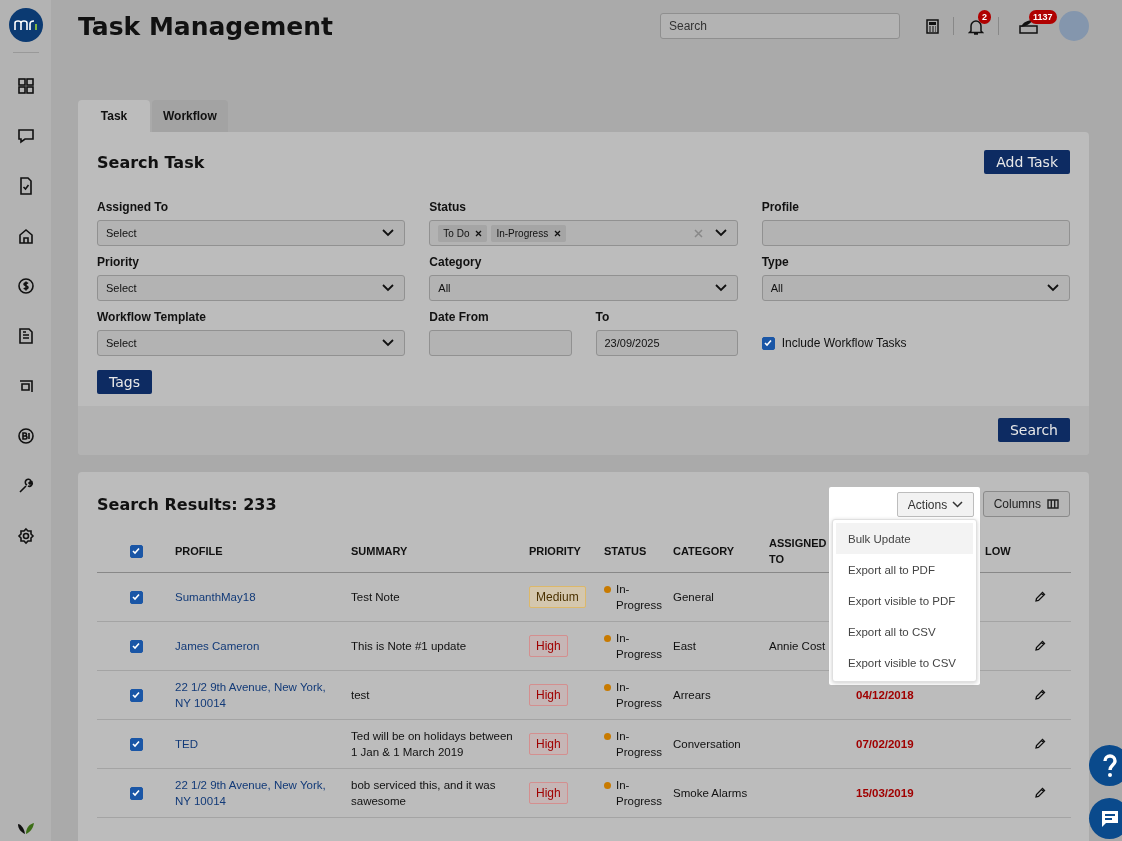 The height and width of the screenshot is (841, 1122). I want to click on bi-icon, so click(25, 436).